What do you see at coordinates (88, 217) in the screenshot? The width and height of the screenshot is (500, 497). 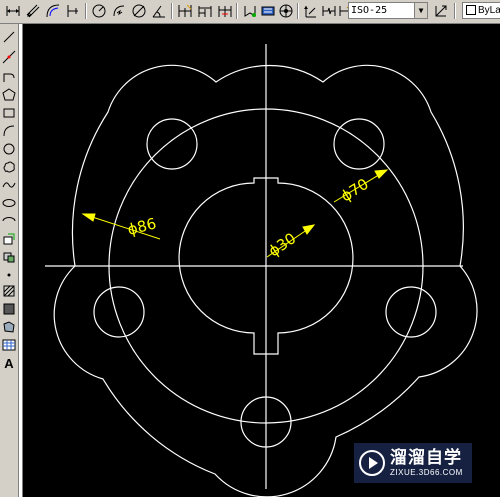 I see `dim-arrow-outer` at bounding box center [88, 217].